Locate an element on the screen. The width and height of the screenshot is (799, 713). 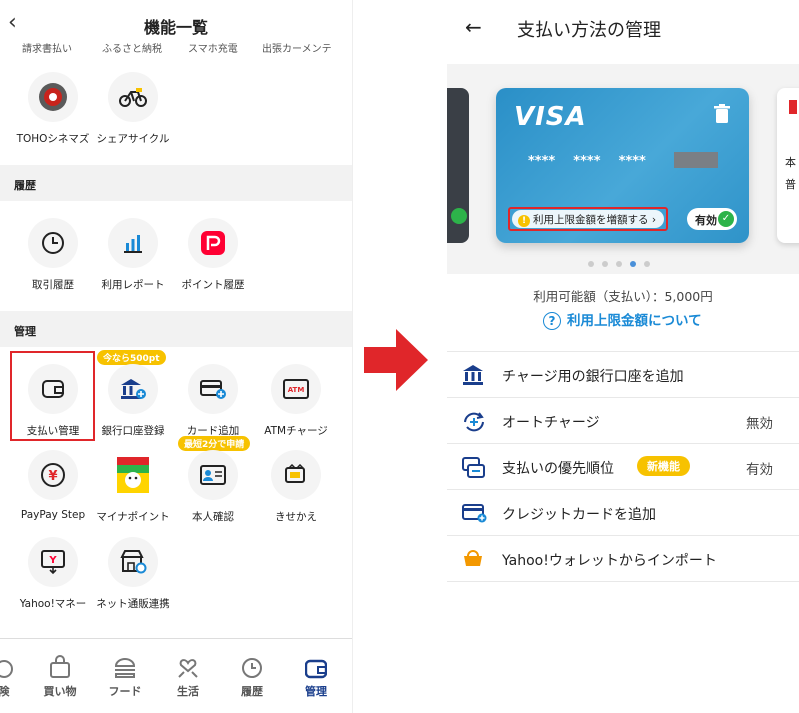
card-add-icon is located at coordinates (213, 389).